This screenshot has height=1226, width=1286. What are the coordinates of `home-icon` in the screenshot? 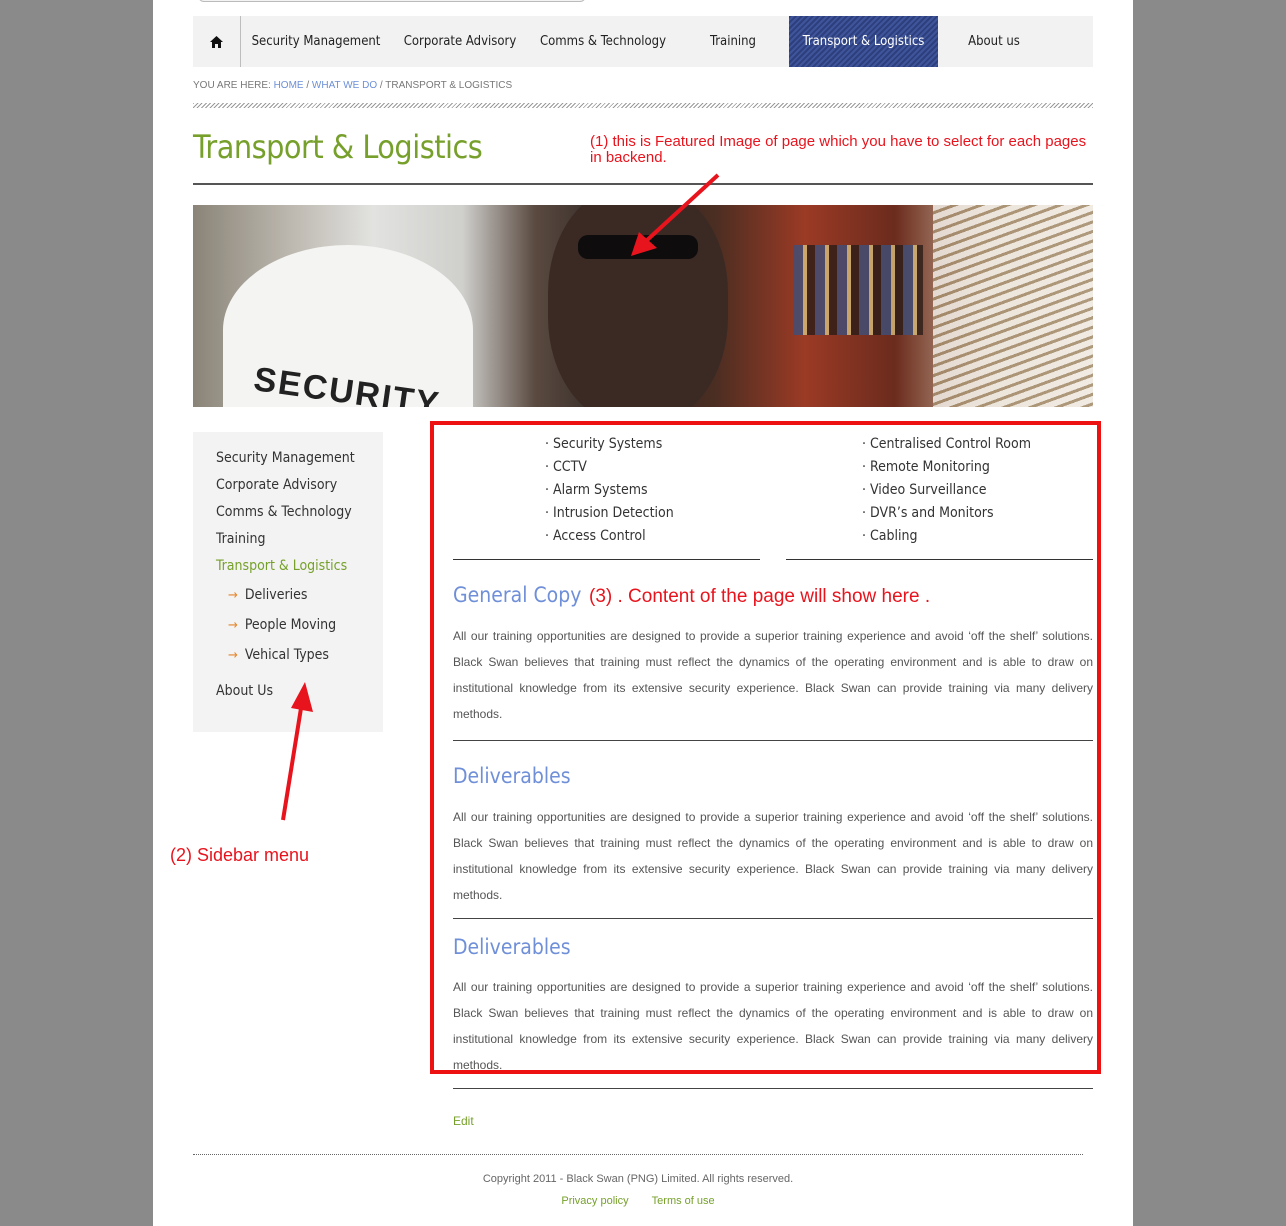 It's located at (216, 41).